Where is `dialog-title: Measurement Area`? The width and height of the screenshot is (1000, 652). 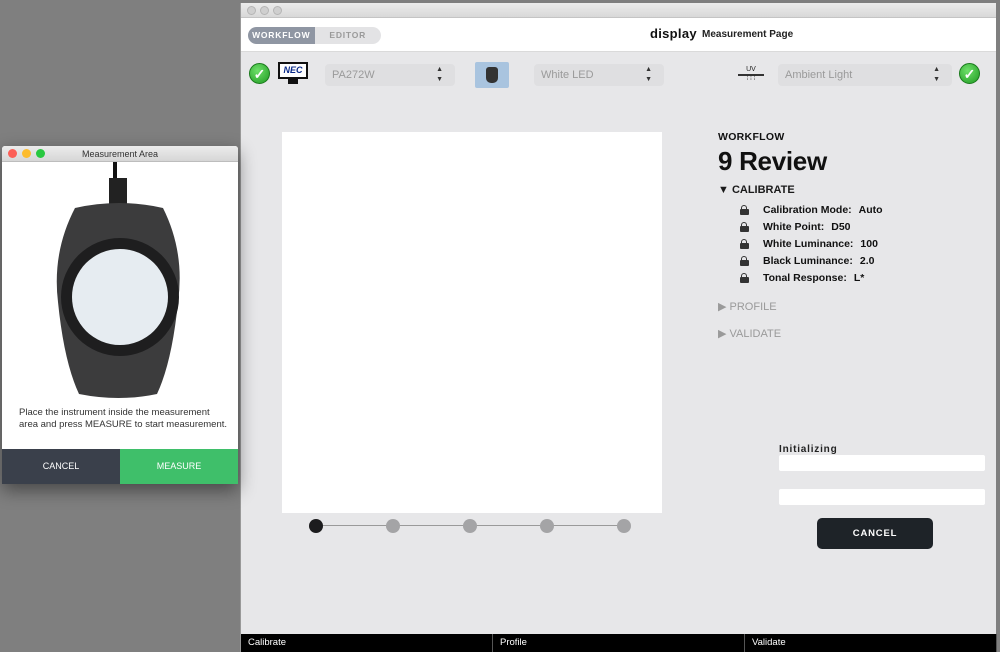 dialog-title: Measurement Area is located at coordinates (120, 154).